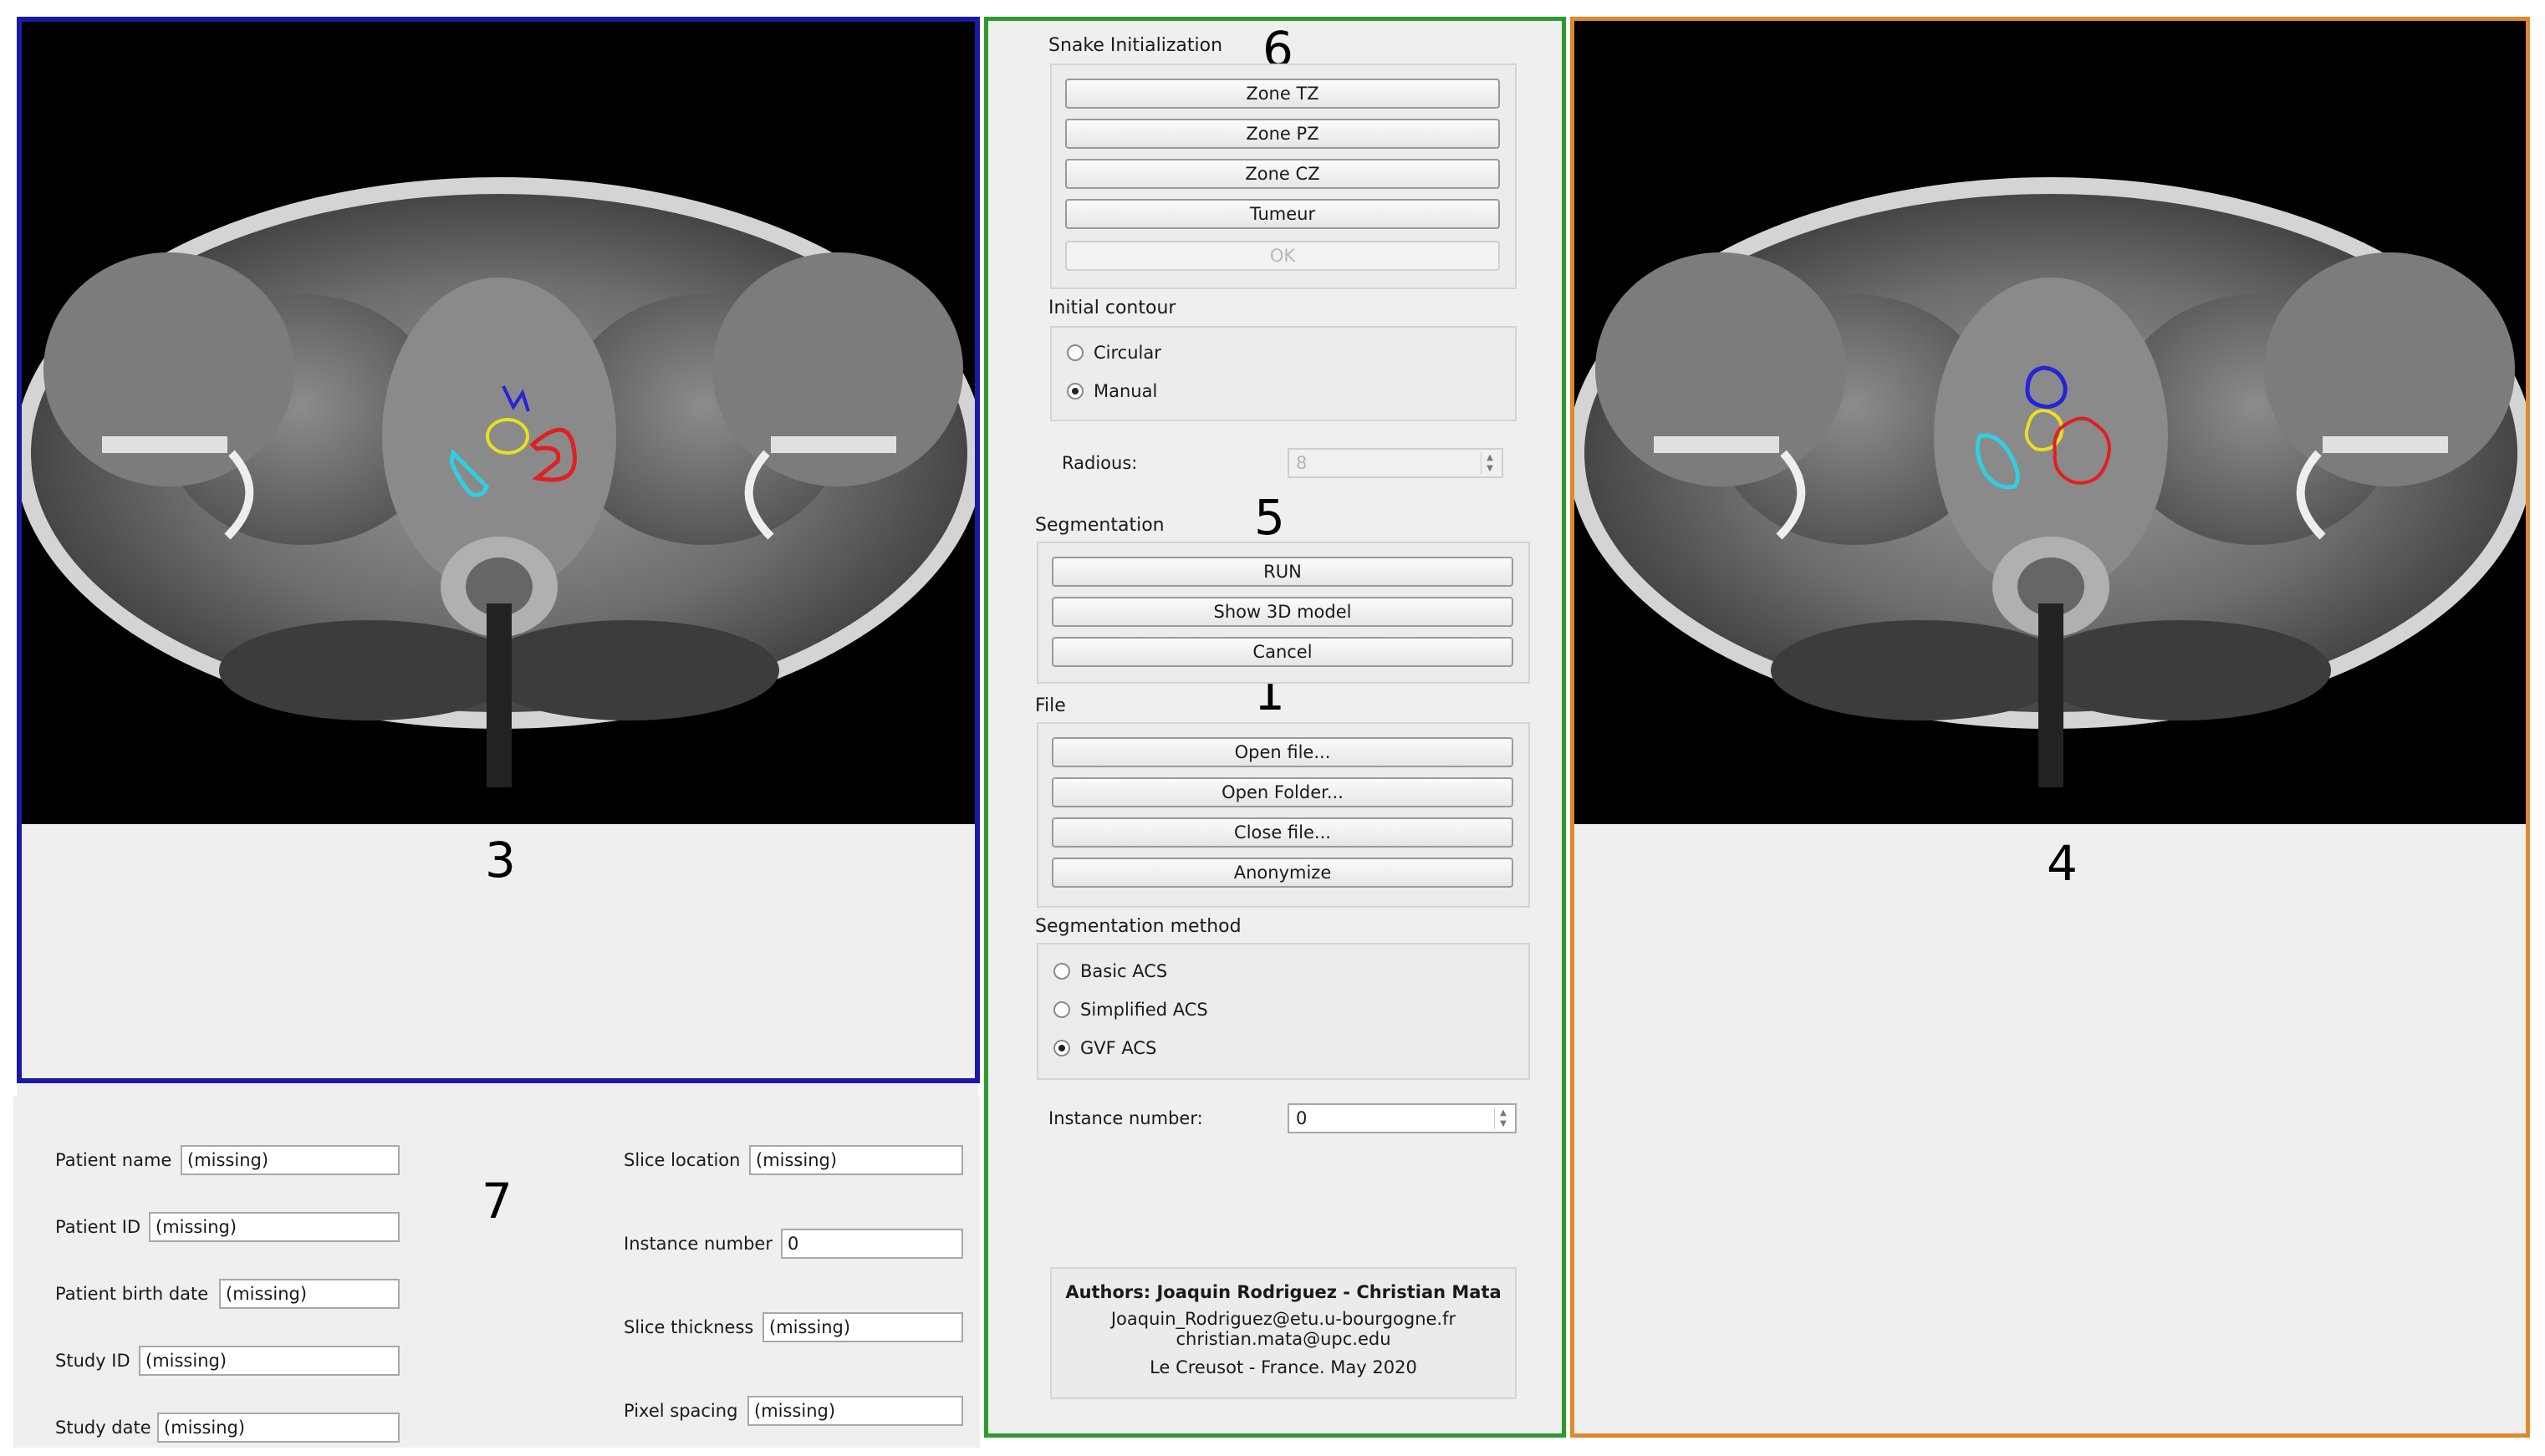 The width and height of the screenshot is (2545, 1456). Describe the element at coordinates (1282, 214) in the screenshot. I see `tumeur-button: Tumeur` at that location.